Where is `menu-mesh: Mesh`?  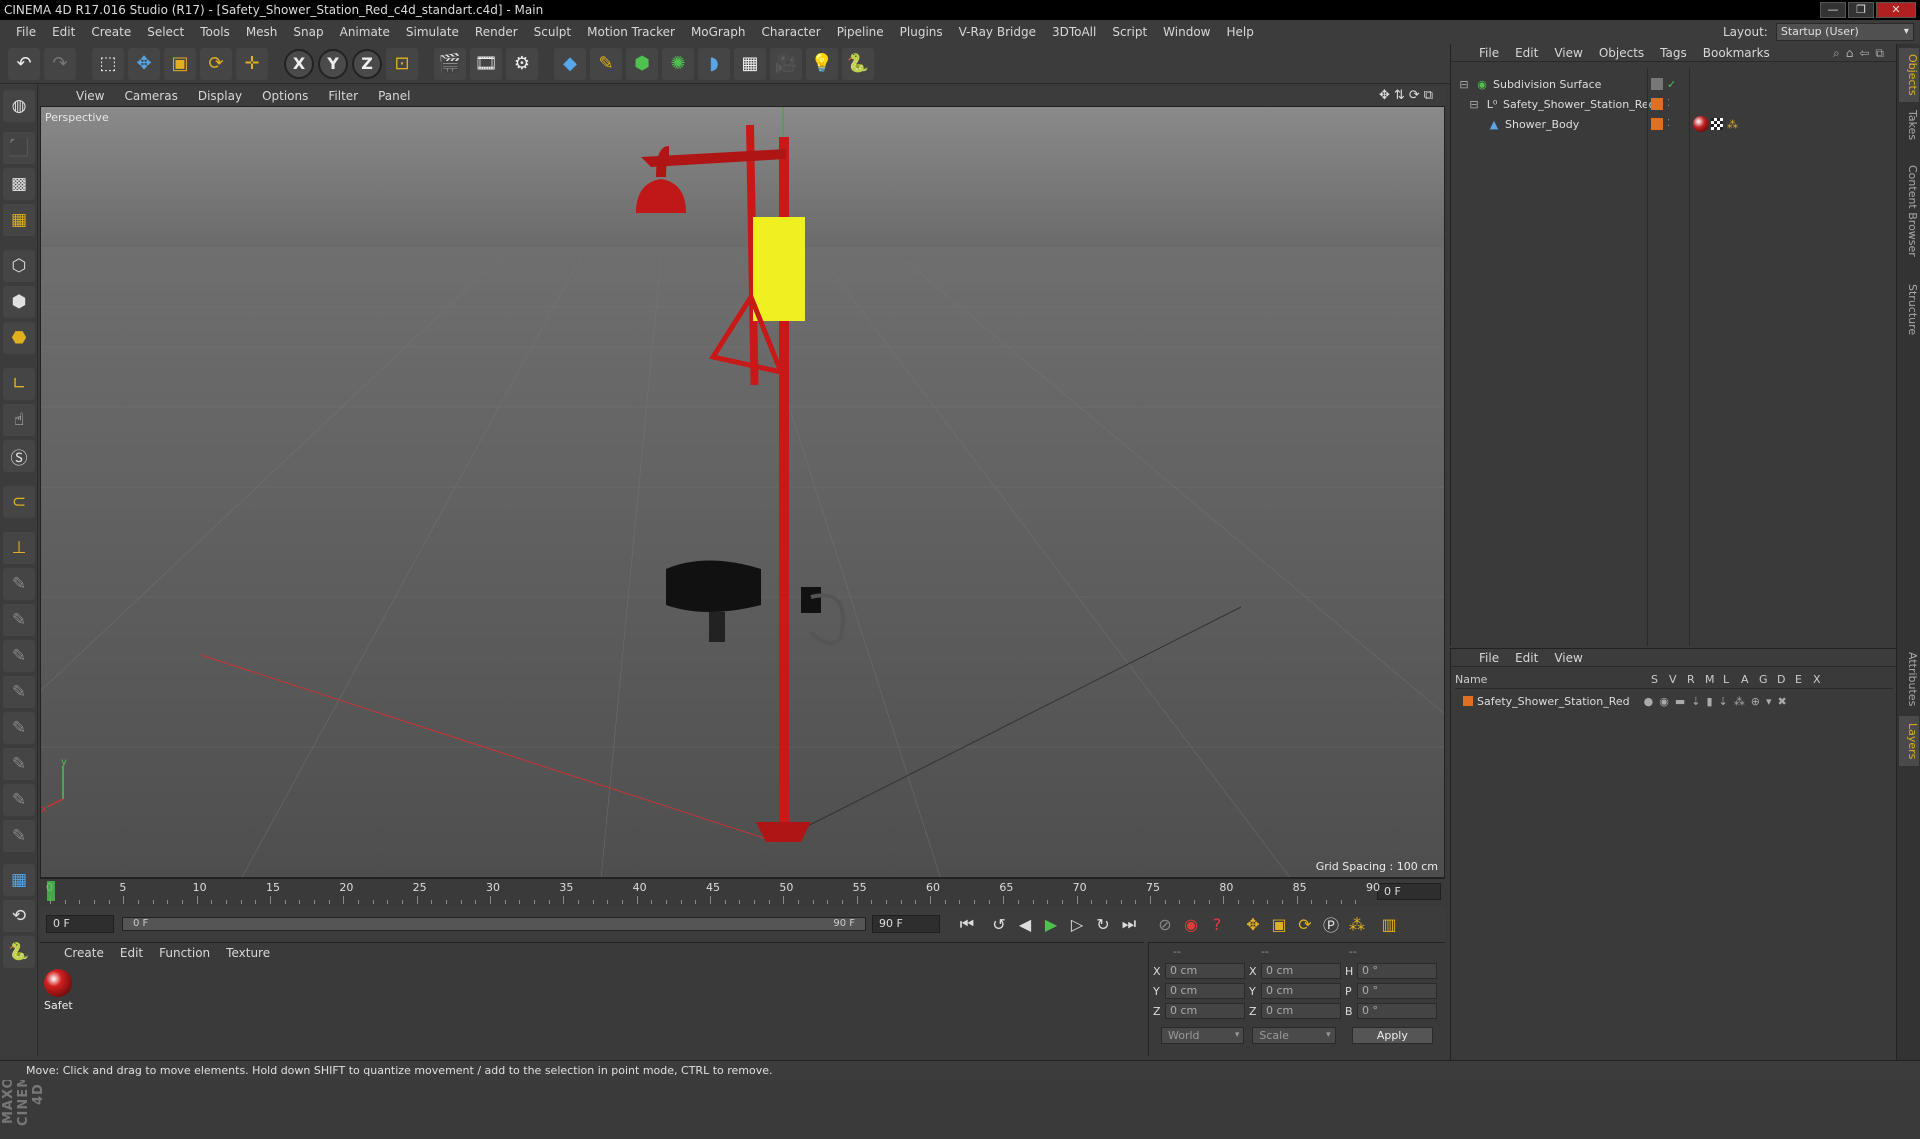 menu-mesh: Mesh is located at coordinates (262, 32).